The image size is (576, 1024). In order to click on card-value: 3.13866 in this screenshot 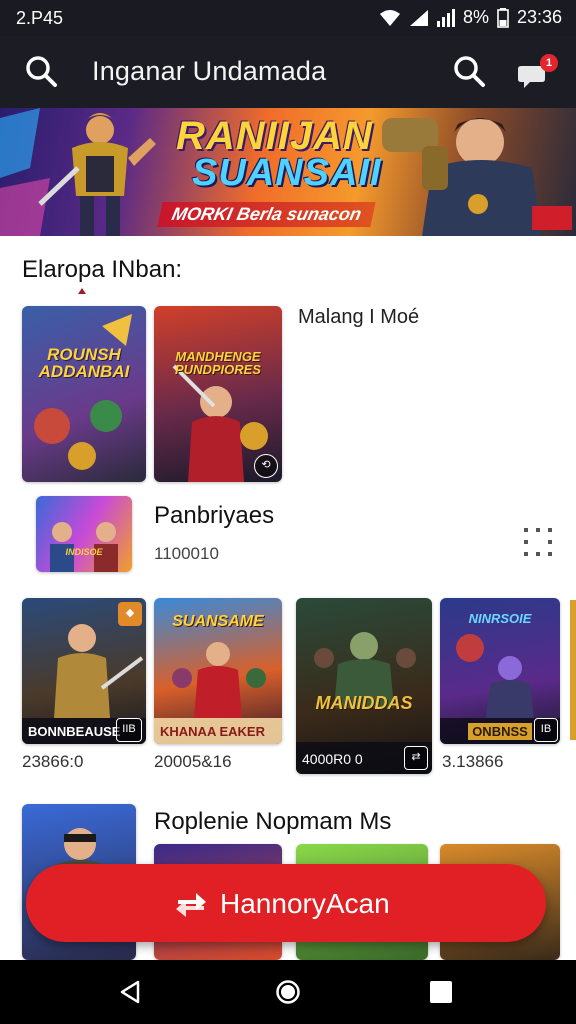, I will do `click(473, 761)`.